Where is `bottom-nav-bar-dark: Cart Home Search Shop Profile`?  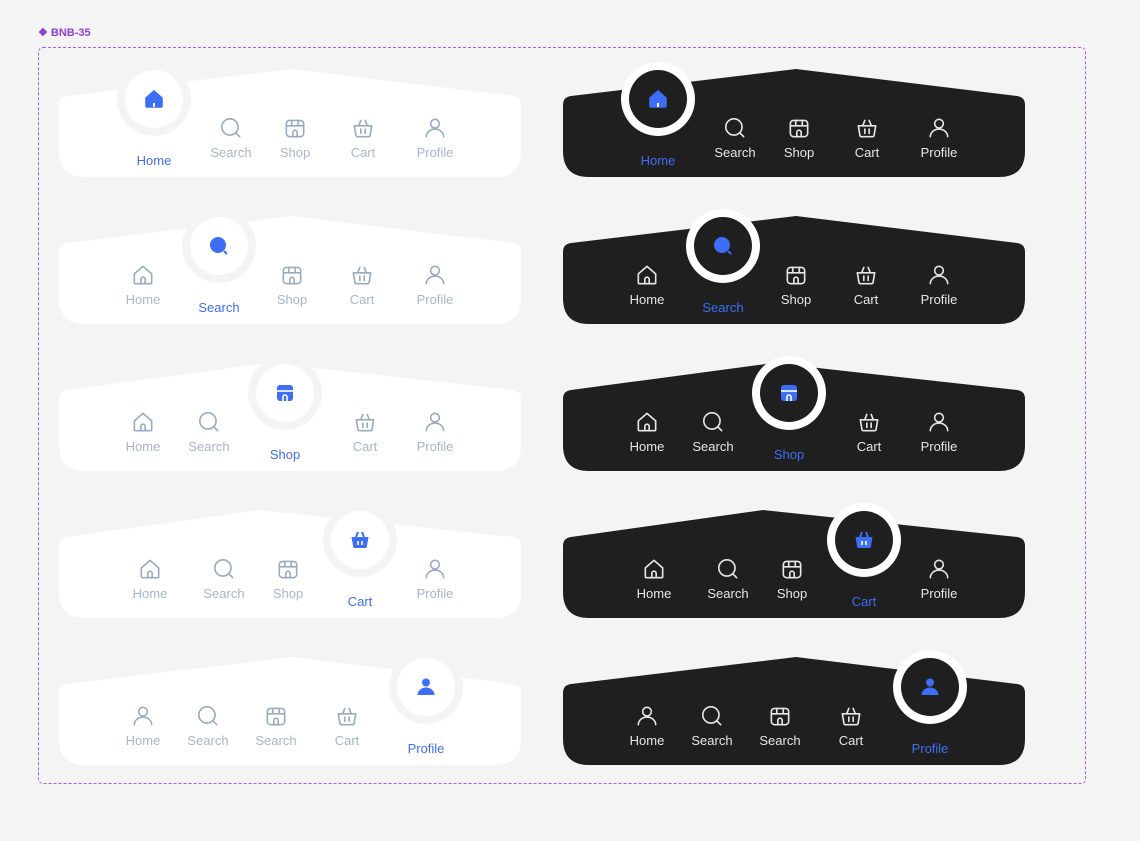
bottom-nav-bar-dark: Cart Home Search Shop Profile is located at coordinates (795, 559).